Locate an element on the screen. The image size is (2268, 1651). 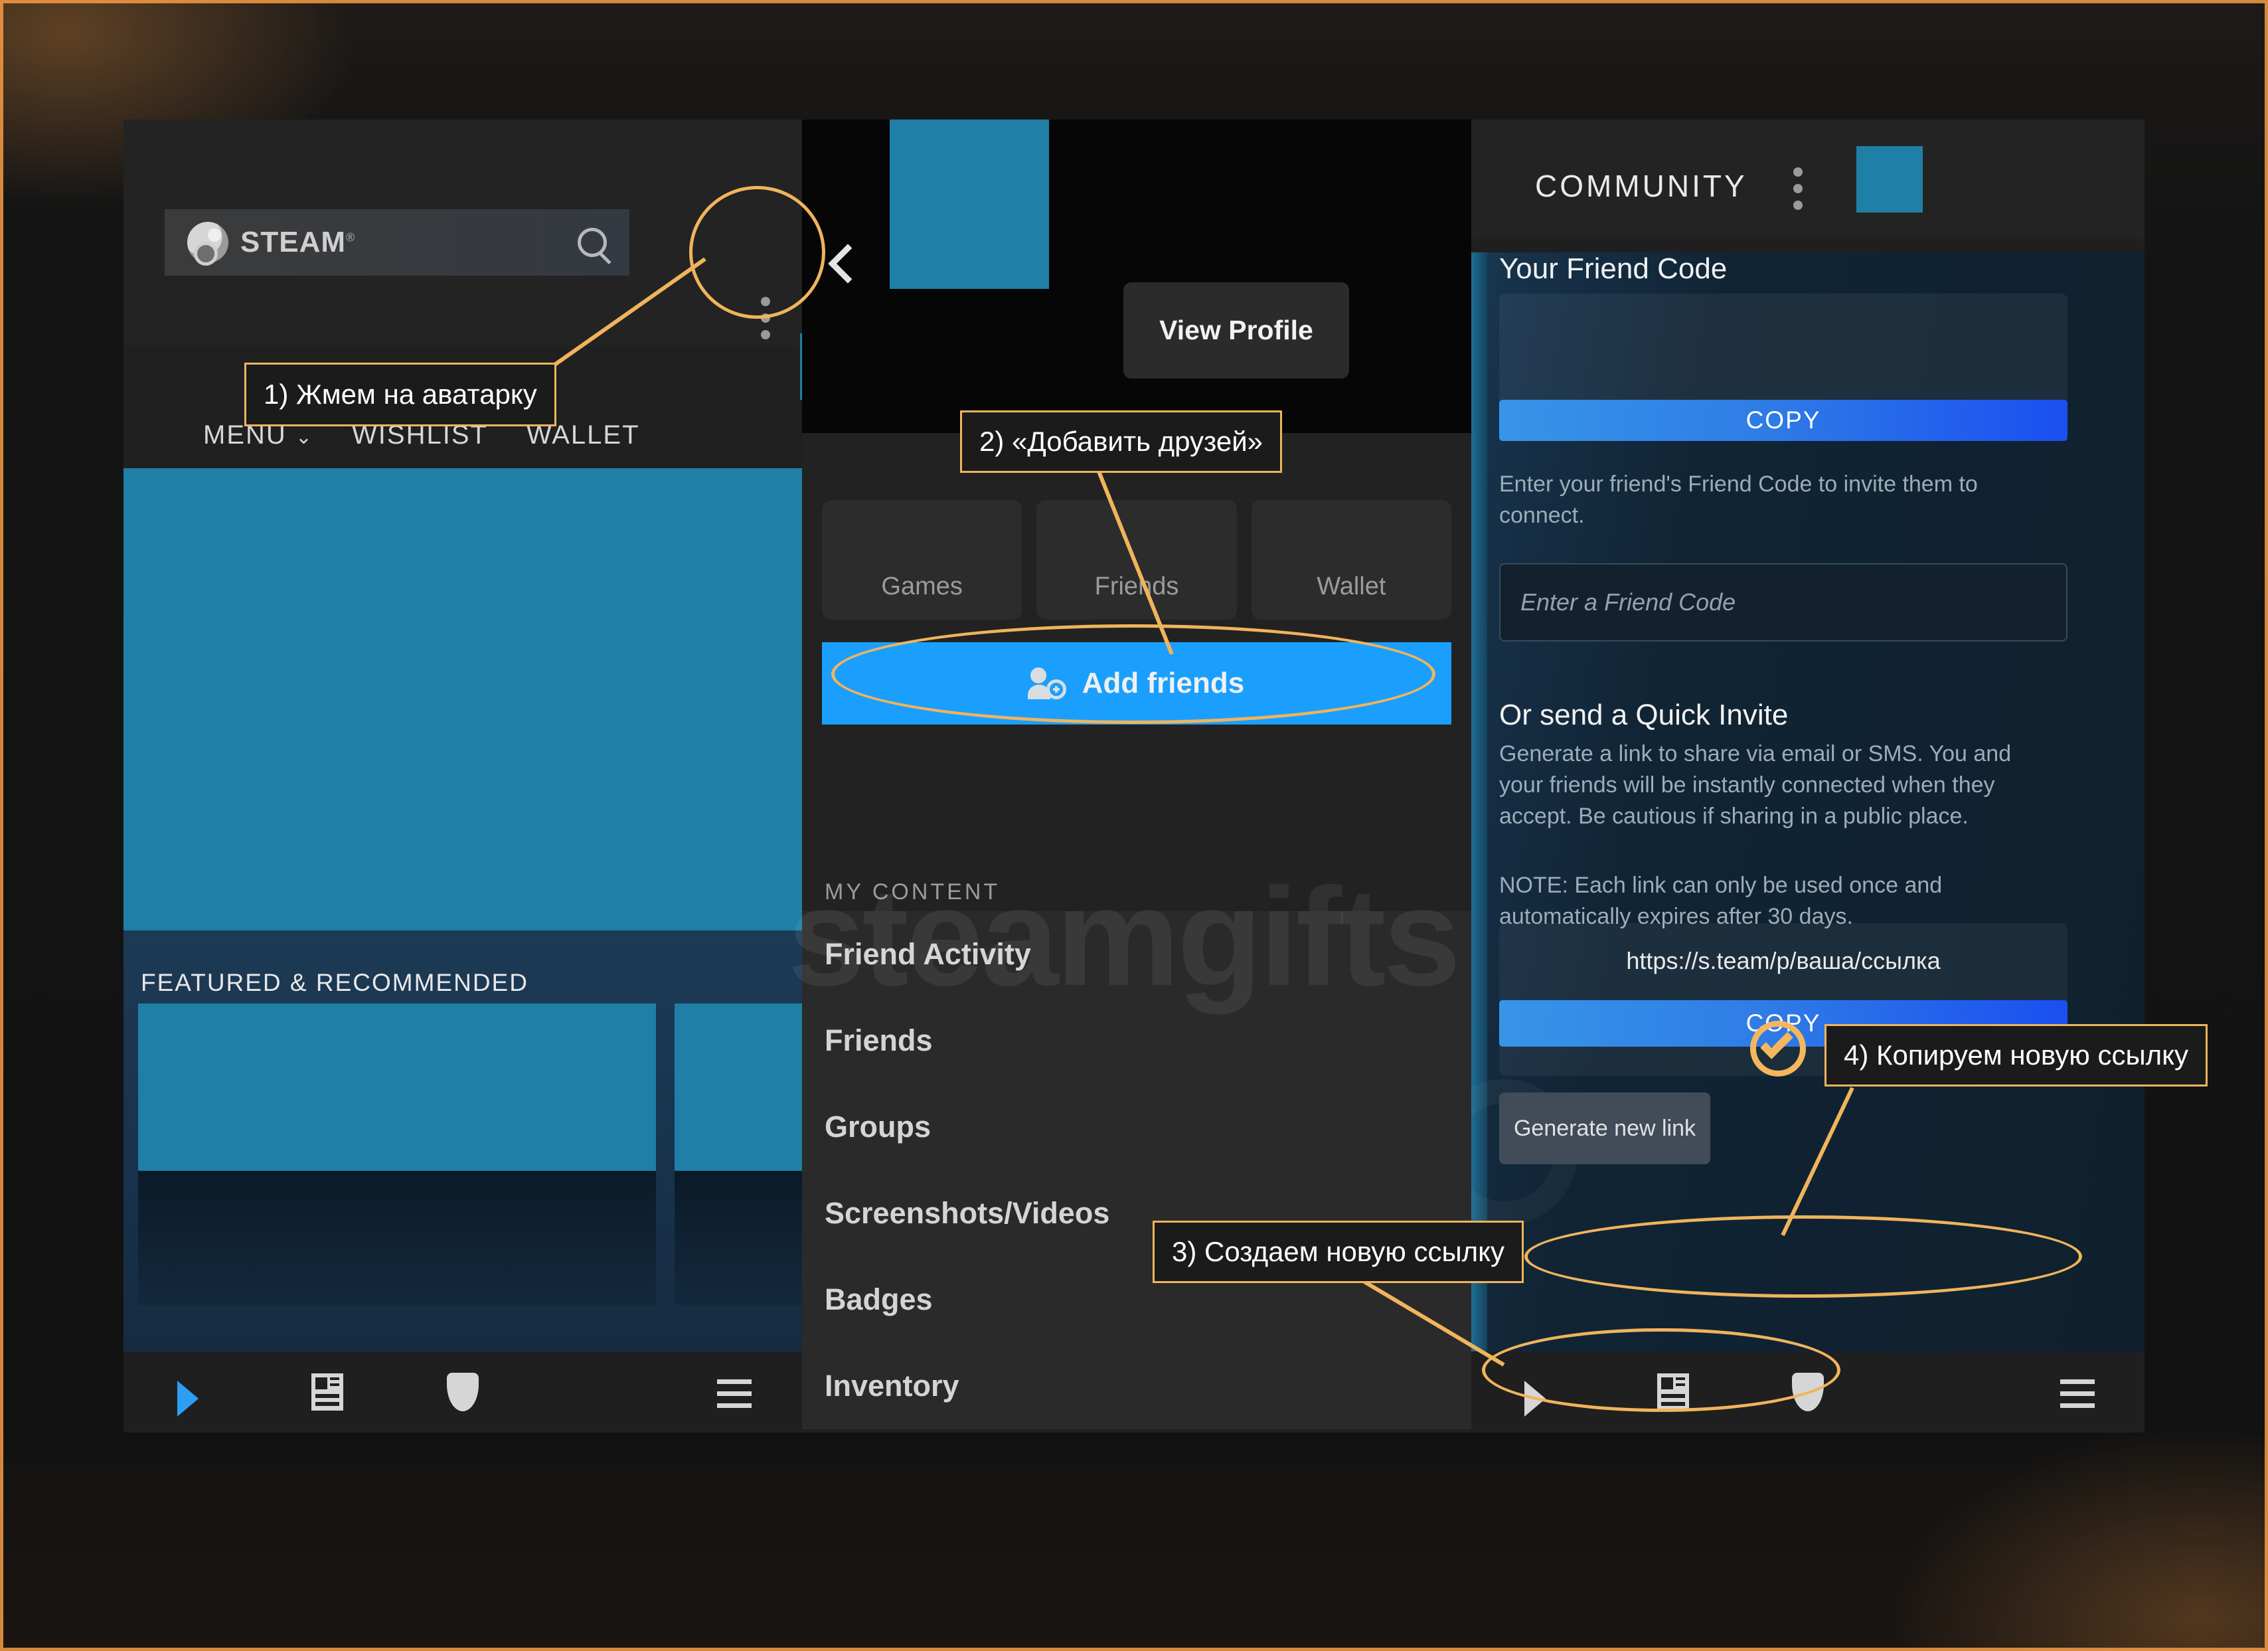
copy-link-button: COPY is located at coordinates (1783, 1023).